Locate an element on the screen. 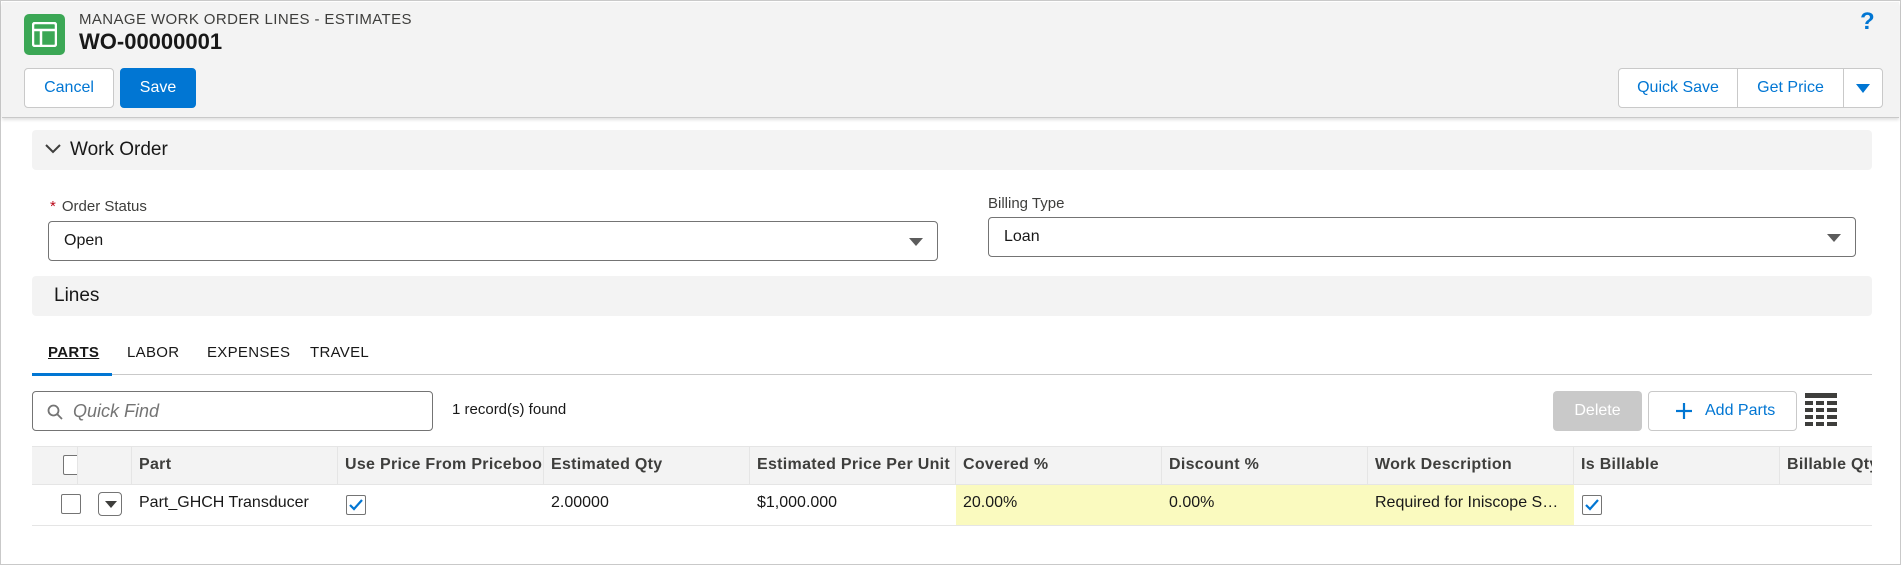  is-billable-checkbox is located at coordinates (1592, 505).